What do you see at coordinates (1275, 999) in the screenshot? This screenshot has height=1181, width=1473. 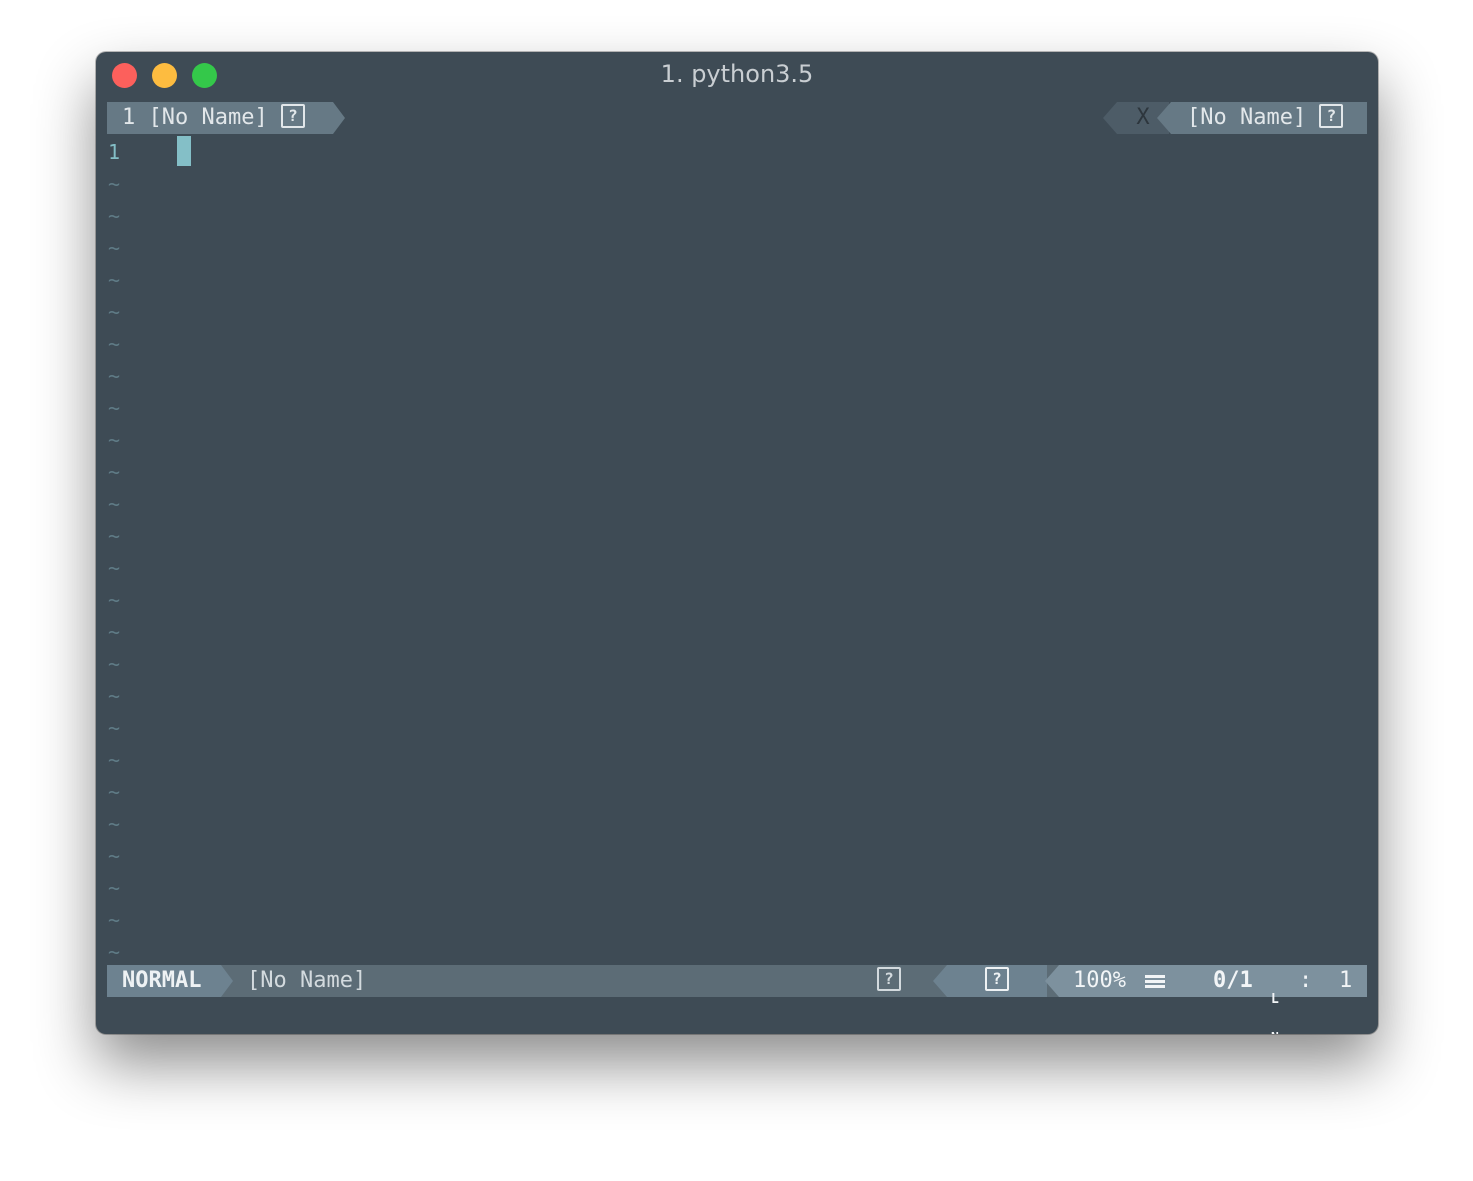 I see `ln-icon-top: L` at bounding box center [1275, 999].